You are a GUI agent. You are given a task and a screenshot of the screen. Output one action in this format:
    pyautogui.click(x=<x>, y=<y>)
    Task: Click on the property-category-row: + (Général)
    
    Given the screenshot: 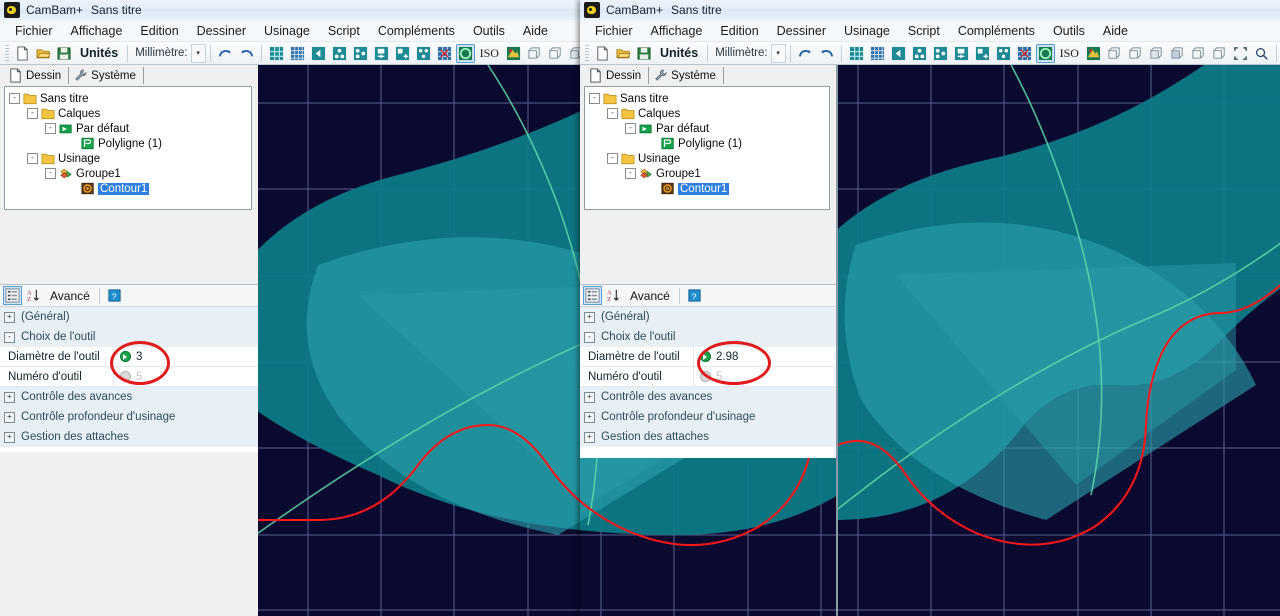 What is the action you would take?
    pyautogui.click(x=708, y=317)
    